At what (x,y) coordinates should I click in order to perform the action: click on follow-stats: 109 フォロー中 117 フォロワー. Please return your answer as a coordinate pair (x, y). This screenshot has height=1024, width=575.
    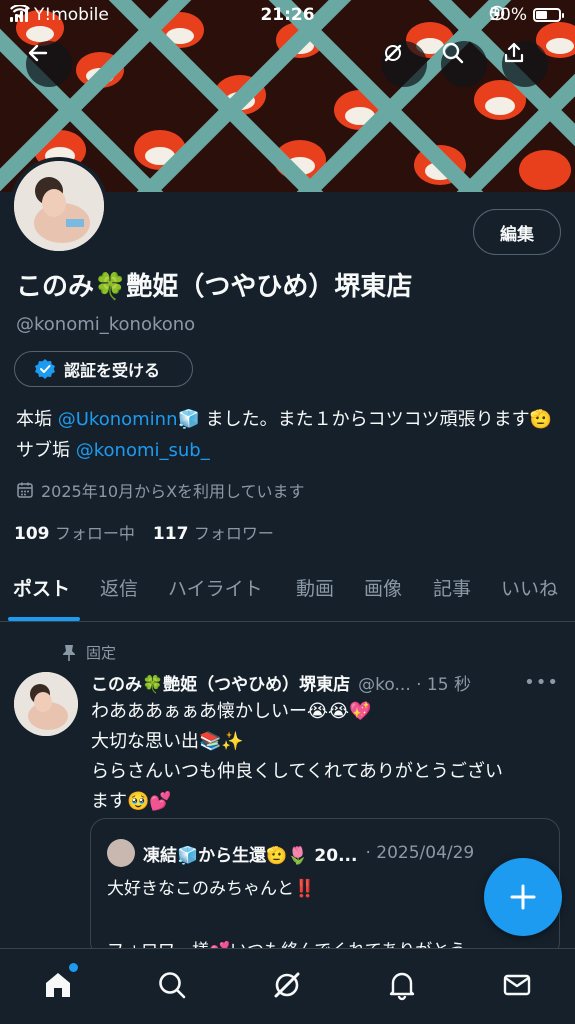
    Looking at the image, I should click on (144, 532).